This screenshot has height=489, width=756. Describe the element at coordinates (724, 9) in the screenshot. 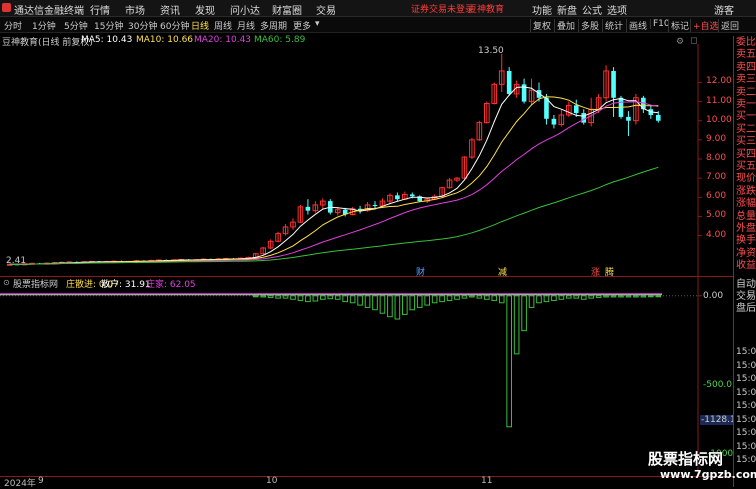

I see `guest-user: 游客` at that location.